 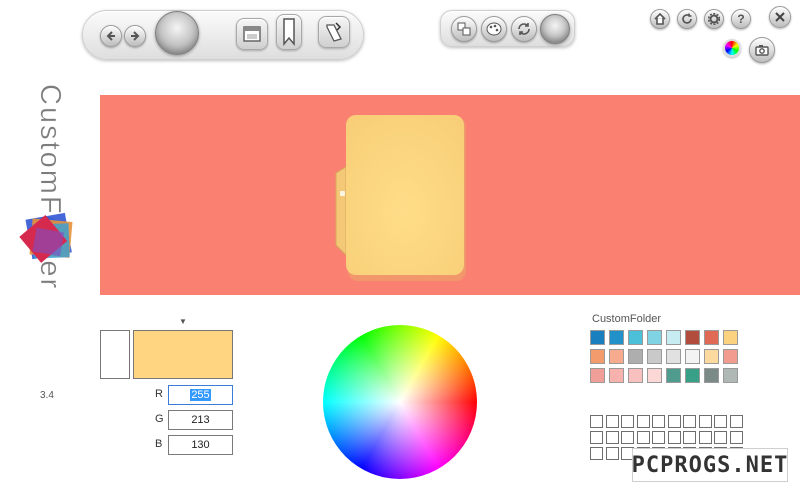 I want to click on previous-color-swatch, so click(x=115, y=354).